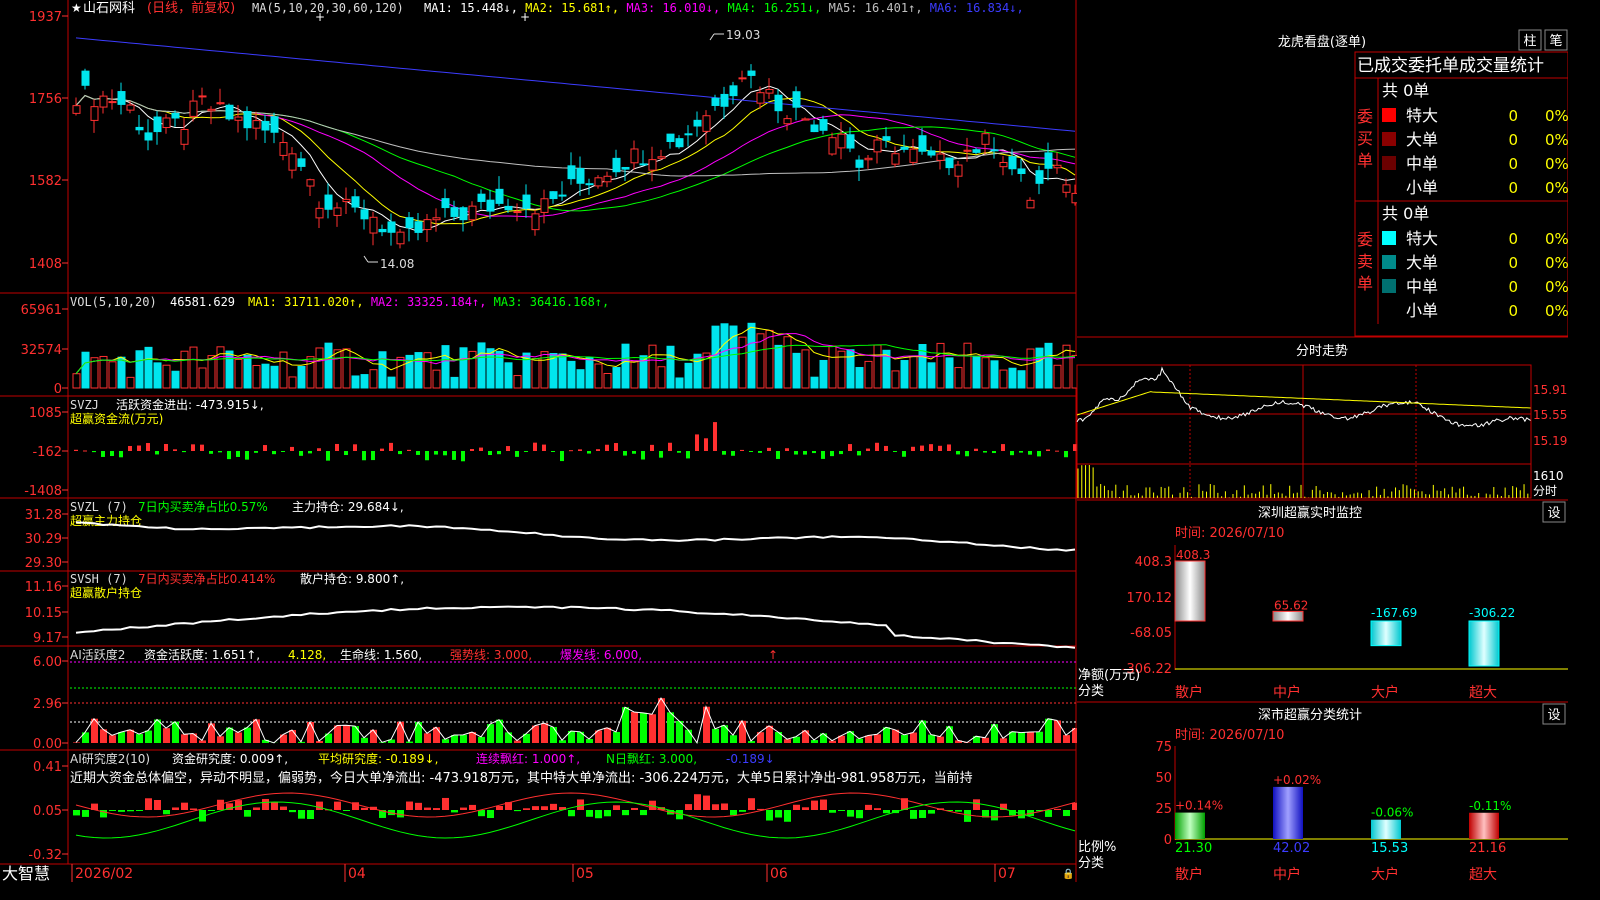 The width and height of the screenshot is (1600, 900). What do you see at coordinates (575, 536) in the screenshot?
I see `svzl-line` at bounding box center [575, 536].